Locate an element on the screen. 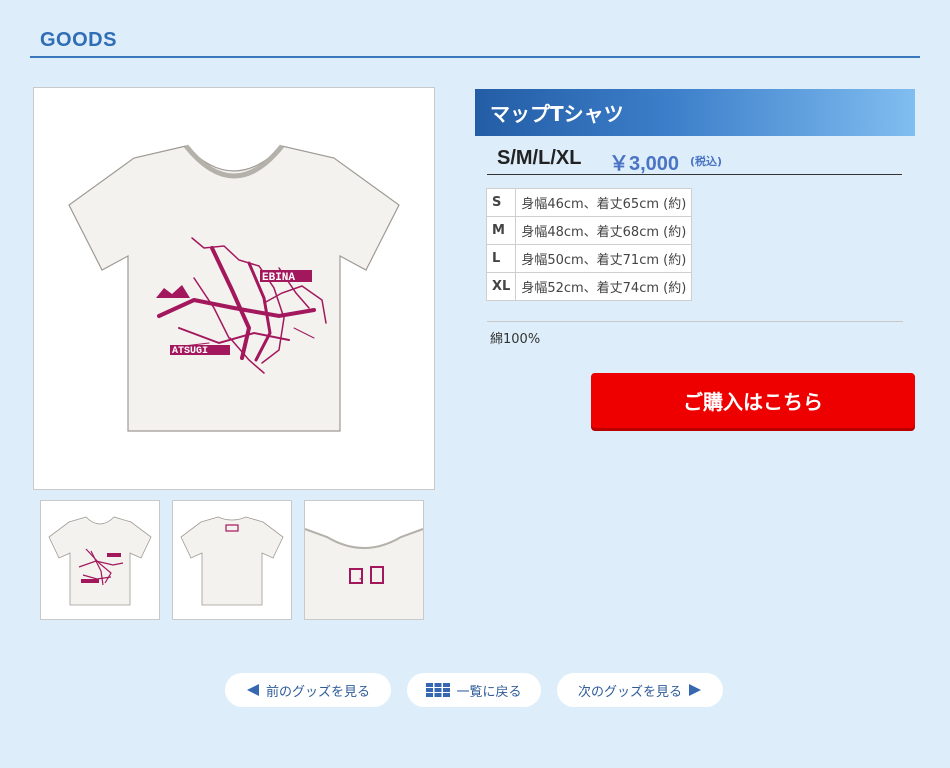 This screenshot has width=950, height=768. table-row: S 身幅46cm、着丈65cm (約) is located at coordinates (589, 202).